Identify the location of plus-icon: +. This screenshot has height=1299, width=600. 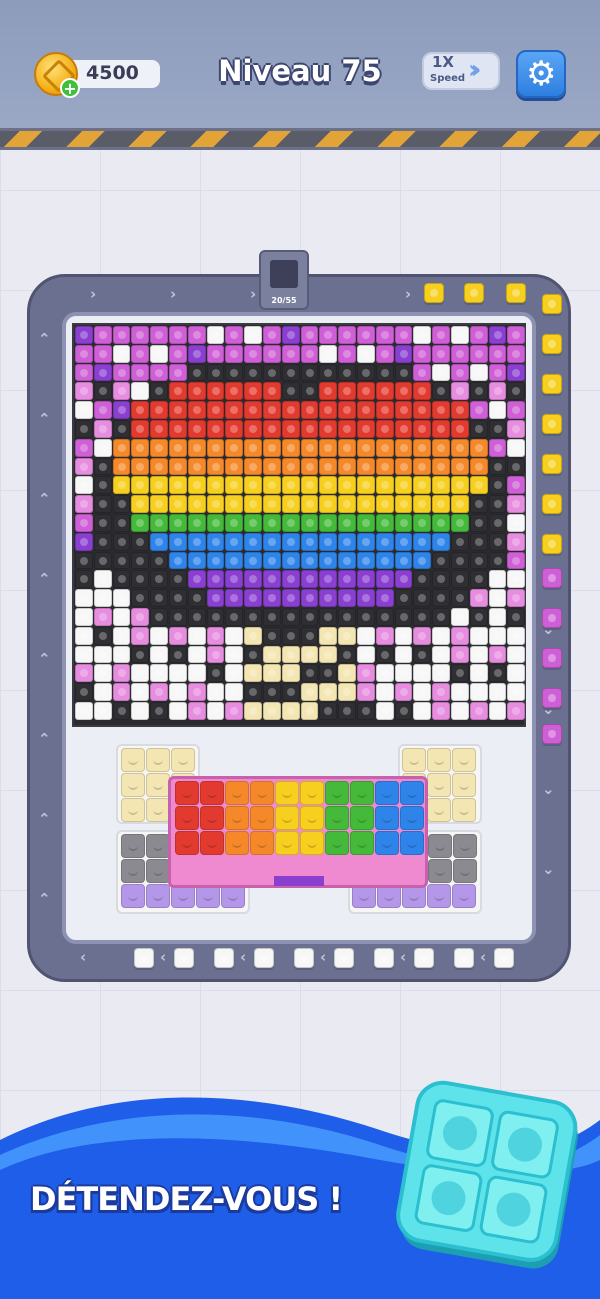
(70, 88).